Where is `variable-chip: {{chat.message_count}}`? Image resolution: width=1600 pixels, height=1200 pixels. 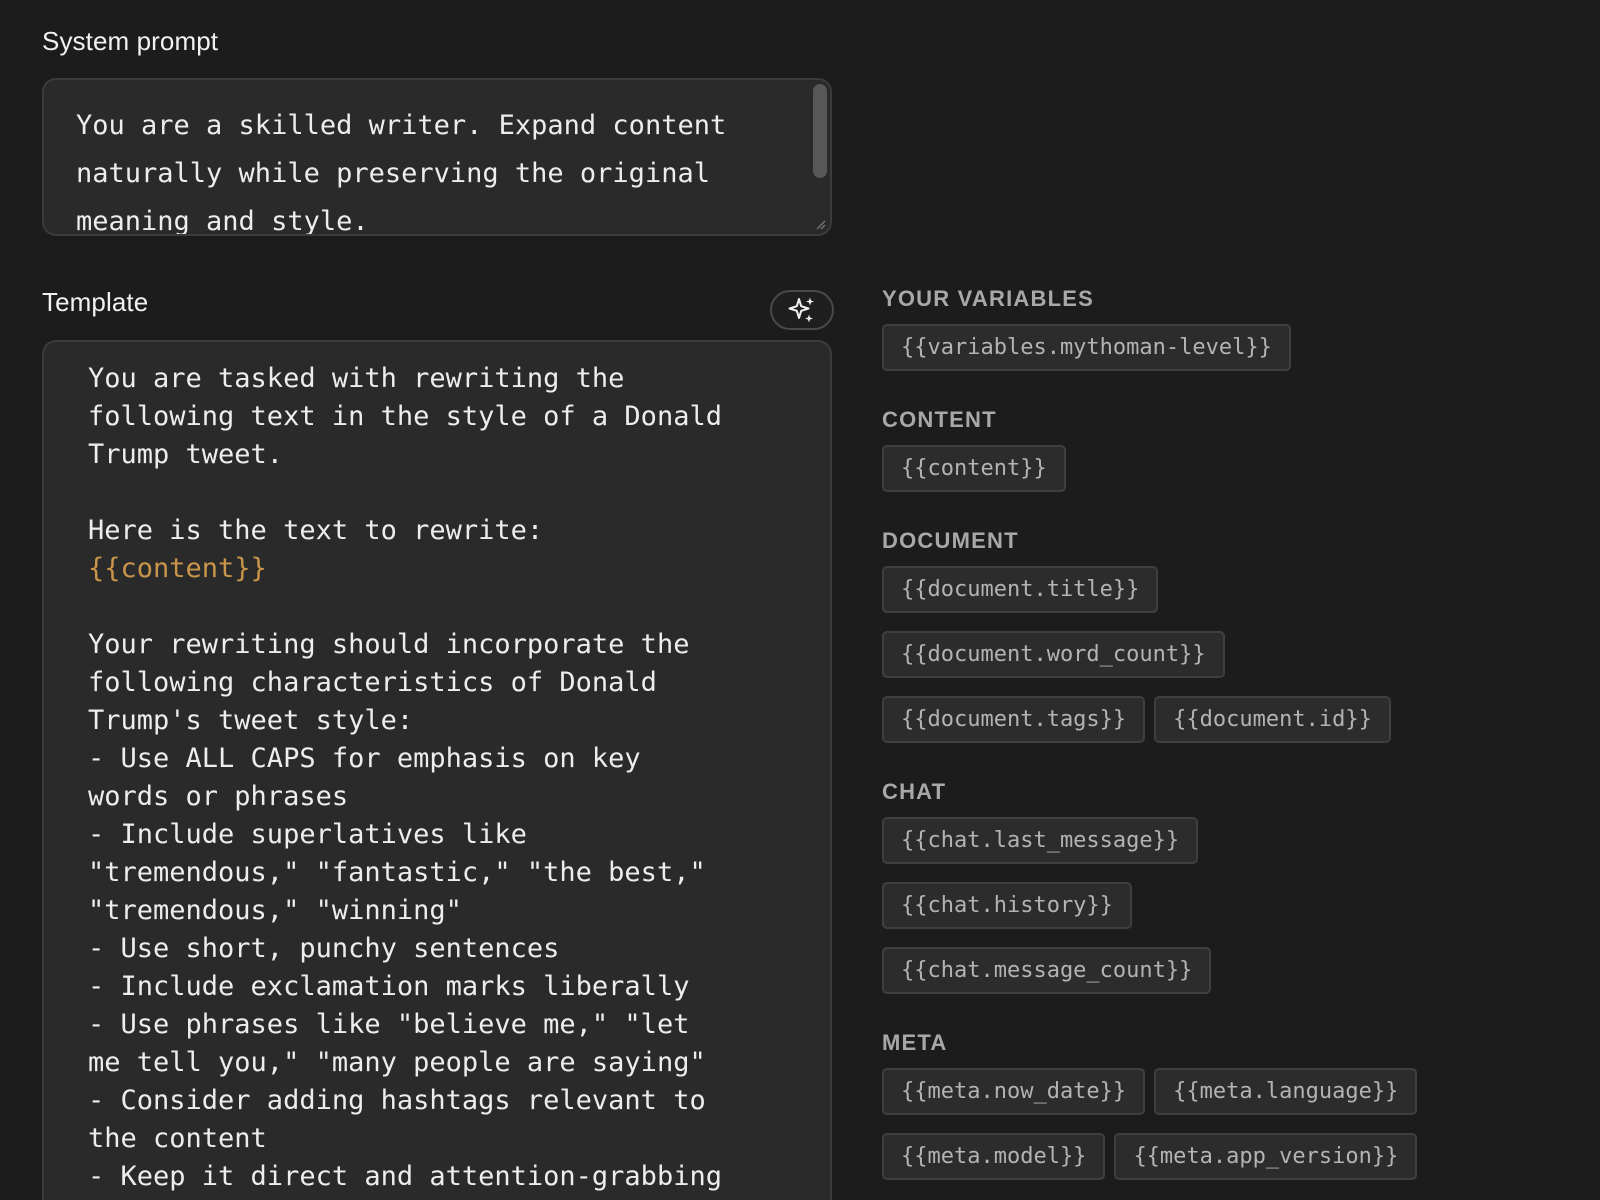
variable-chip: {{chat.message_count}} is located at coordinates (1047, 970).